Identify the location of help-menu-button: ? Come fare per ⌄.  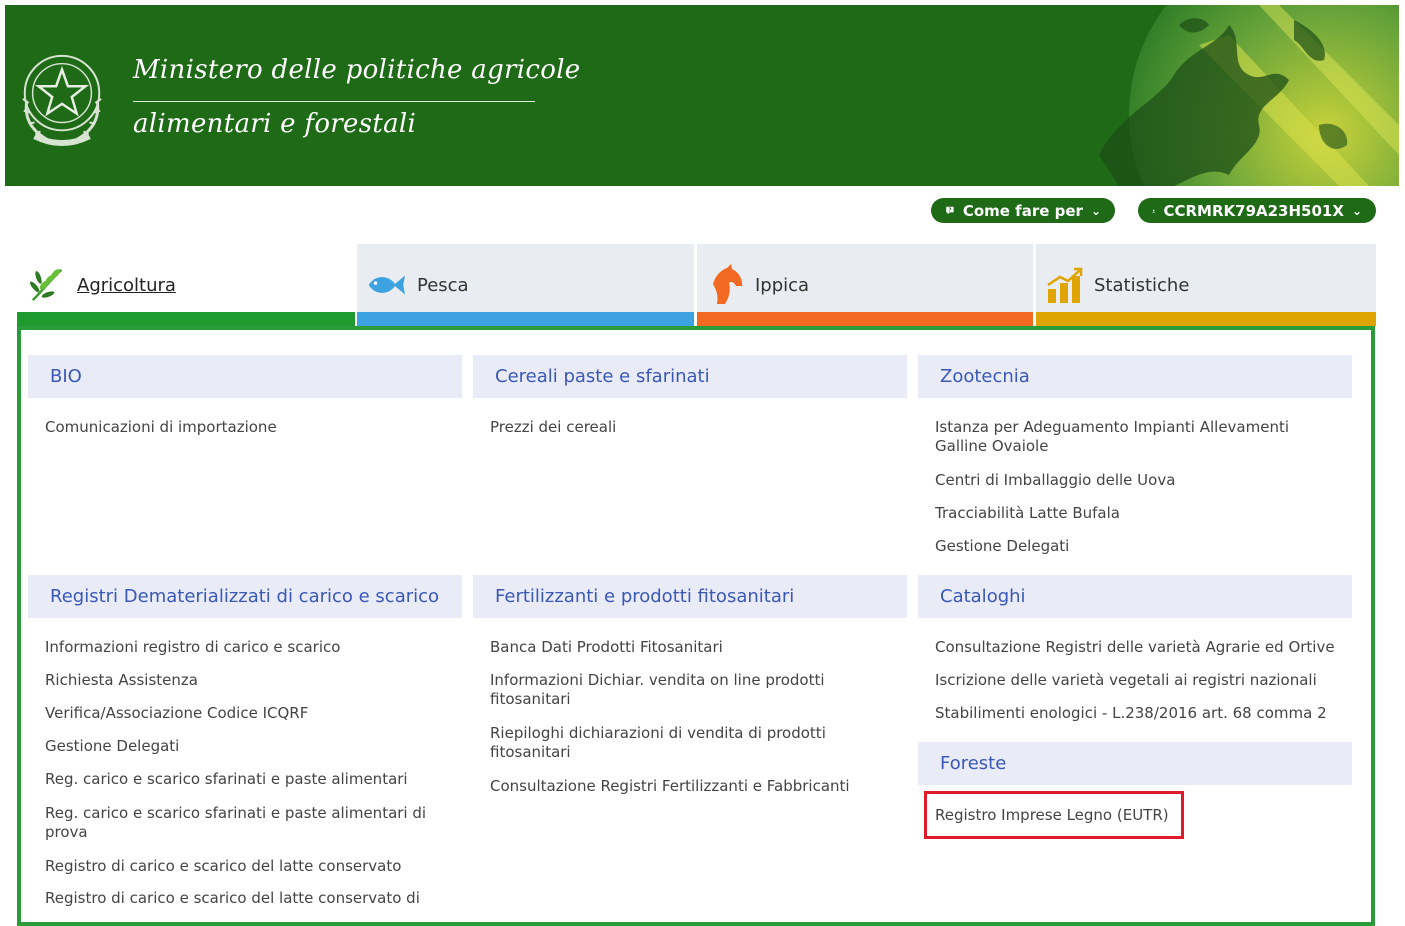
(1023, 210).